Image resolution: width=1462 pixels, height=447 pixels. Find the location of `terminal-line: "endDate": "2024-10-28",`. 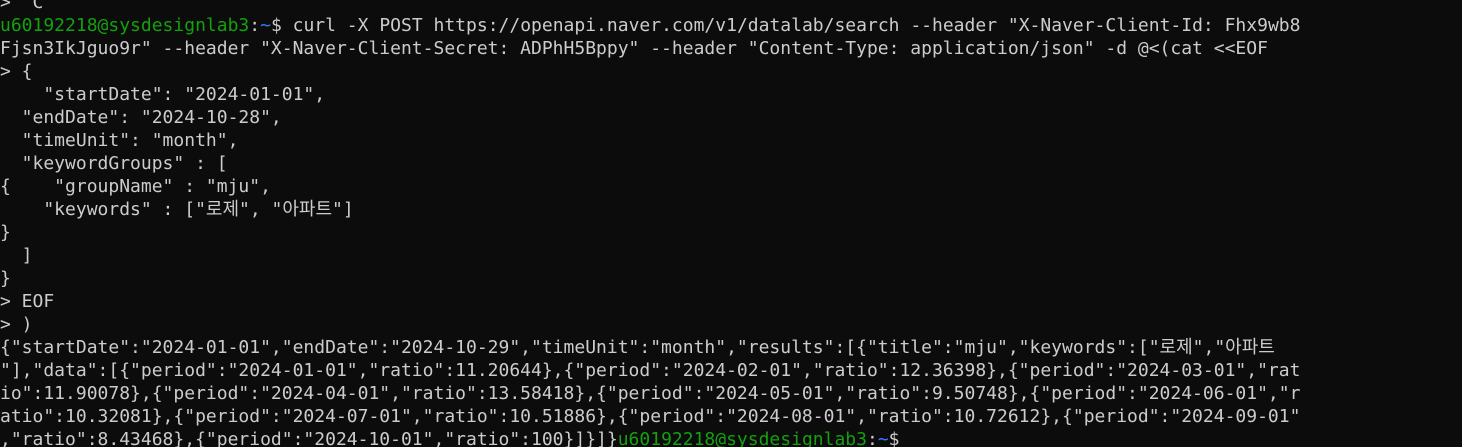

terminal-line: "endDate": "2024-10-28", is located at coordinates (141, 117).